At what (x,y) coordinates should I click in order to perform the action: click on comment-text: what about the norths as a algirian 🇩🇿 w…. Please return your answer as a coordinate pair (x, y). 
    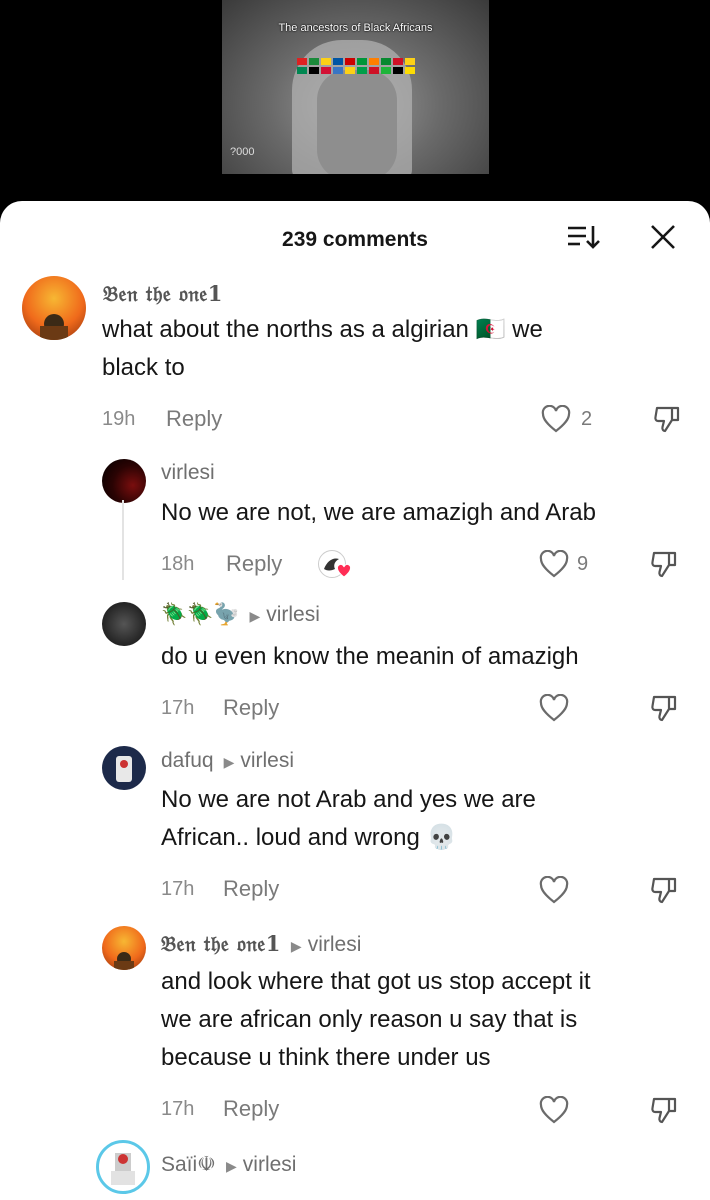
    Looking at the image, I should click on (322, 329).